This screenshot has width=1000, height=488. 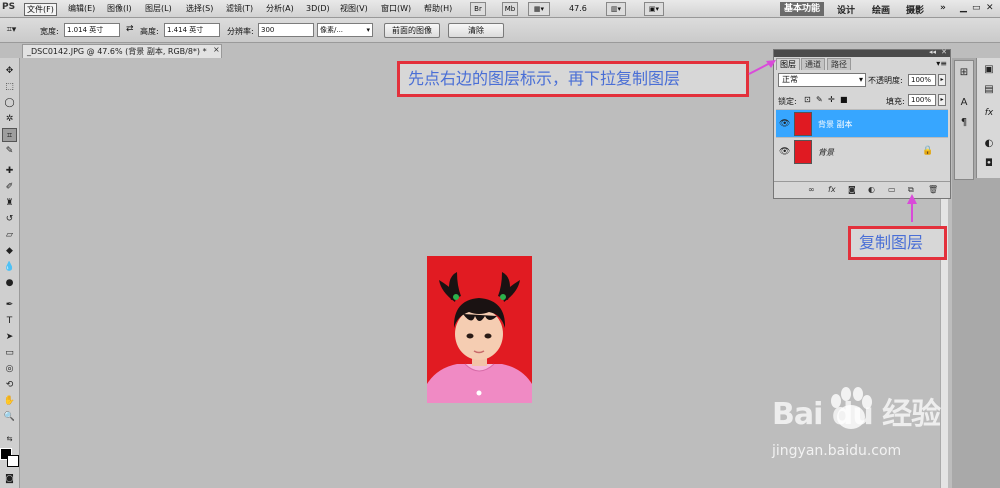 I want to click on blur-tool-icon: 💧, so click(x=9, y=267).